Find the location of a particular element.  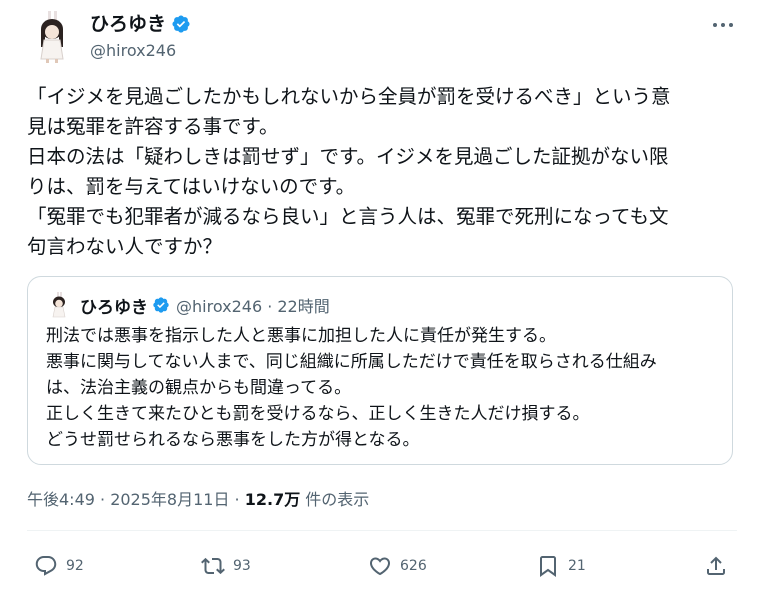

reply-count: 92 is located at coordinates (75, 566).